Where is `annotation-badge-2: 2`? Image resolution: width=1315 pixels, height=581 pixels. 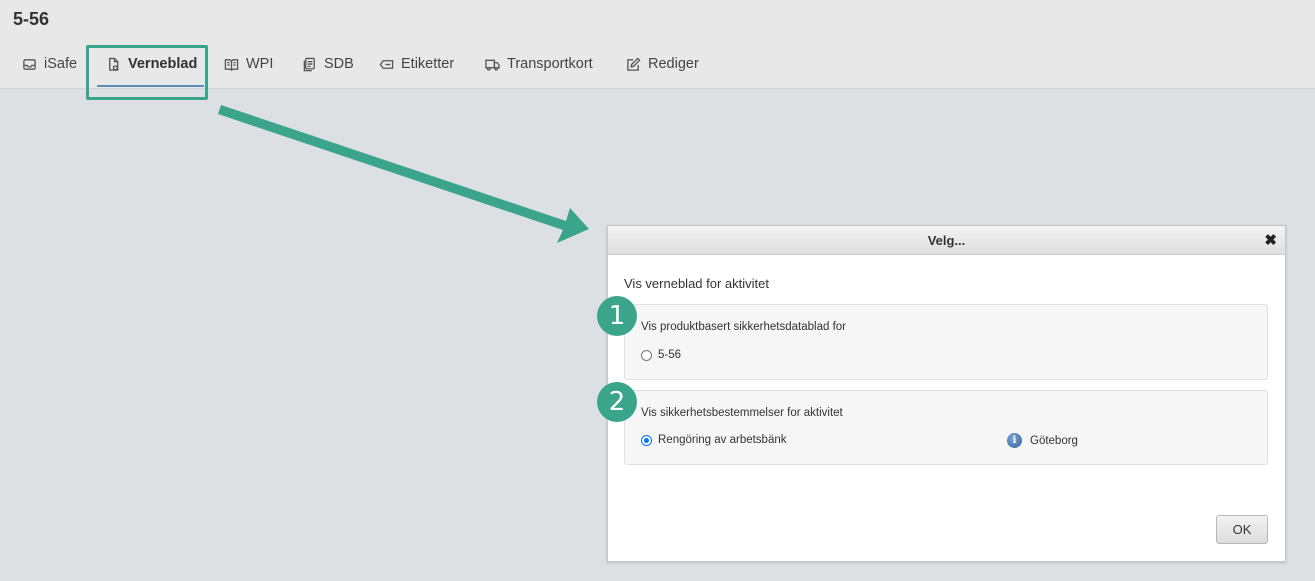
annotation-badge-2: 2 is located at coordinates (617, 402).